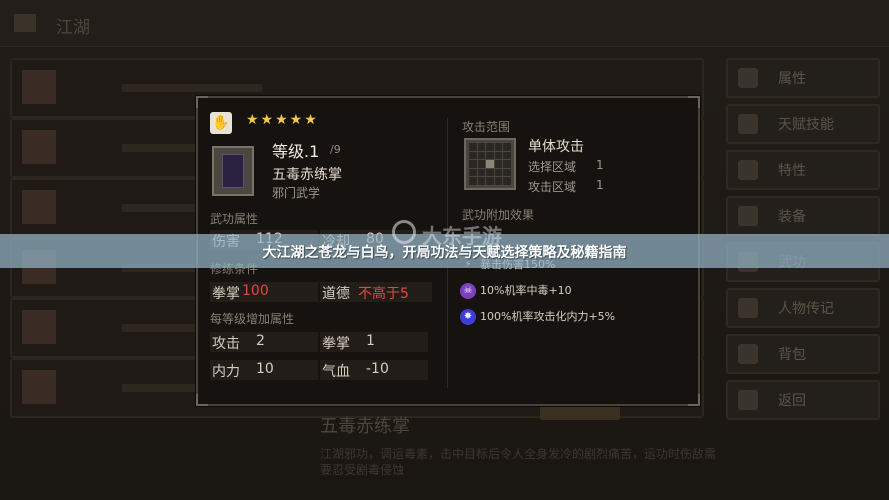  I want to click on req-fist-stat: 拳掌 100, so click(264, 292).